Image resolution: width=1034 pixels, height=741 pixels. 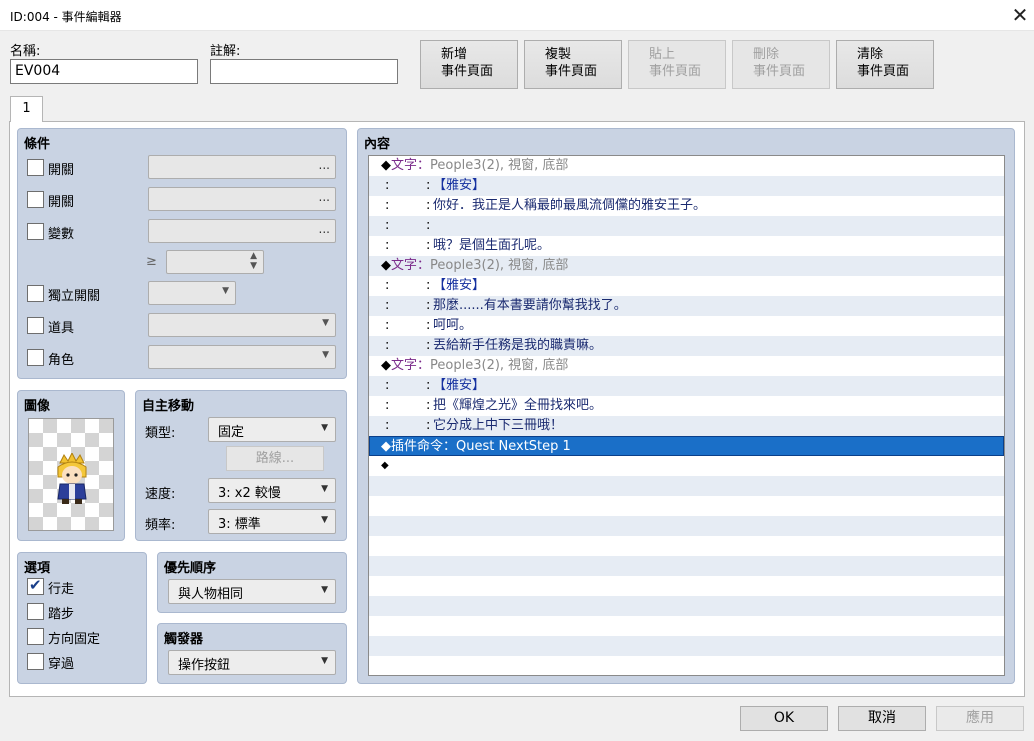 I want to click on actor-checkbox, so click(x=35, y=357).